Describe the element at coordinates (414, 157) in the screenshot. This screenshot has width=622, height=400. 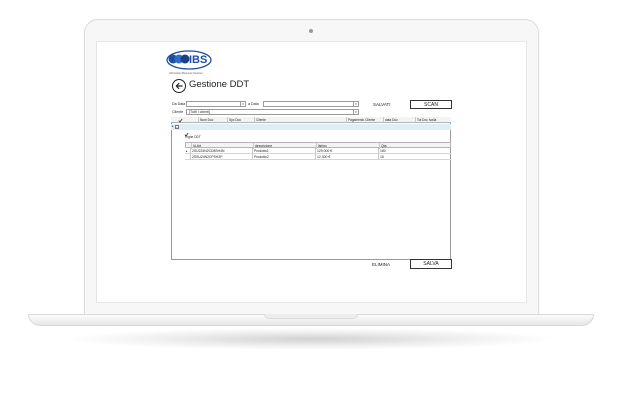
I see `detail-qty: 15` at that location.